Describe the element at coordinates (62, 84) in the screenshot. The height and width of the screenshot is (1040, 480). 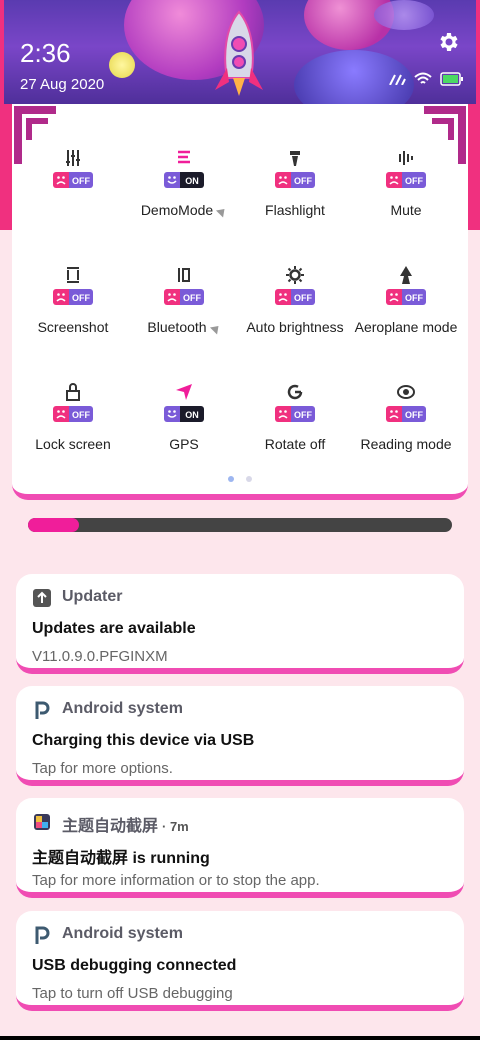
I see `clock-date: 27 Aug 2020` at that location.